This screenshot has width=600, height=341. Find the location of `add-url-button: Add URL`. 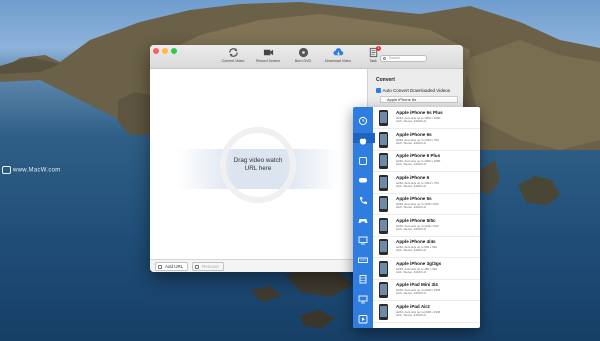

add-url-button: Add URL is located at coordinates (172, 266).